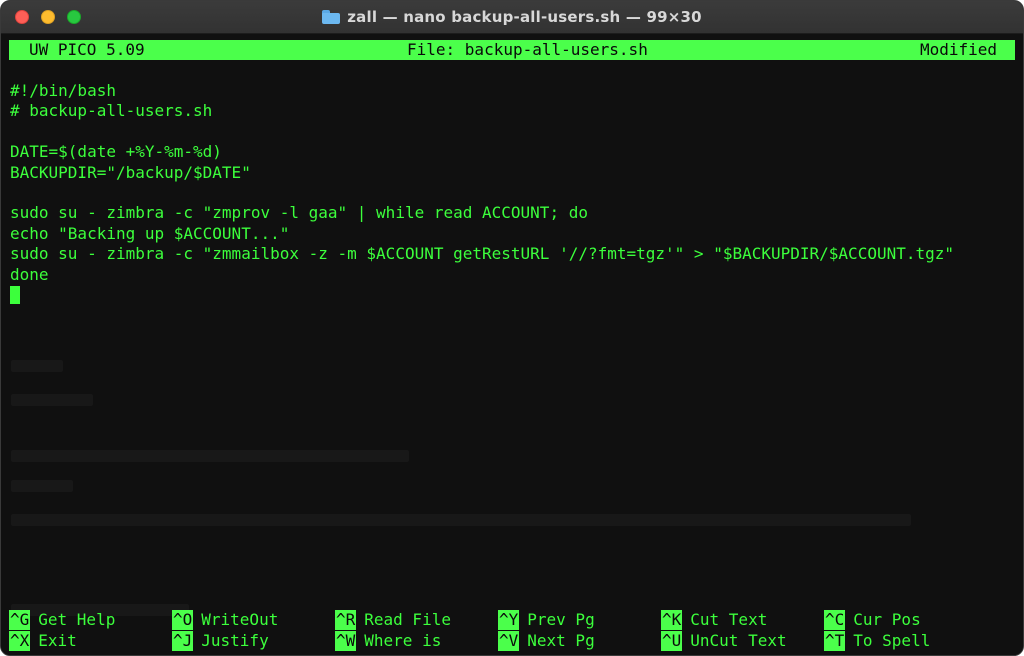 This screenshot has height=656, width=1024. Describe the element at coordinates (892, 640) in the screenshot. I see `shortcut-label: To Spell` at that location.